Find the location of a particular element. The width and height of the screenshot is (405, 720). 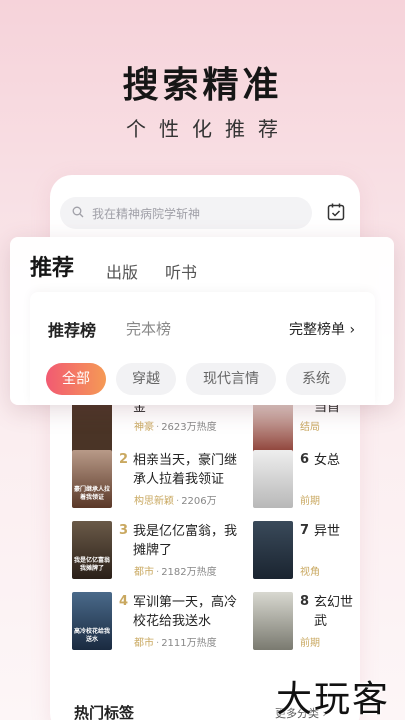

book-heat: 2182万热度 is located at coordinates (189, 572).